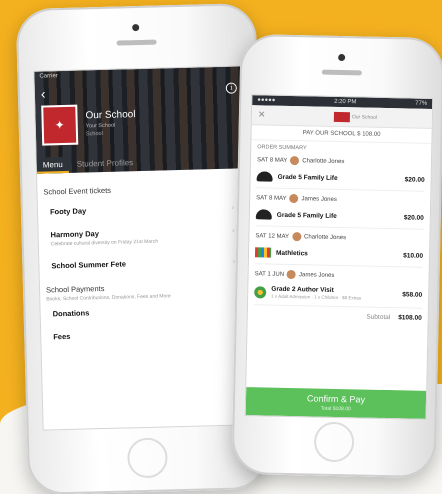 The height and width of the screenshot is (494, 442). I want to click on order-item-name: Grade 2 Author Visit, so click(302, 289).